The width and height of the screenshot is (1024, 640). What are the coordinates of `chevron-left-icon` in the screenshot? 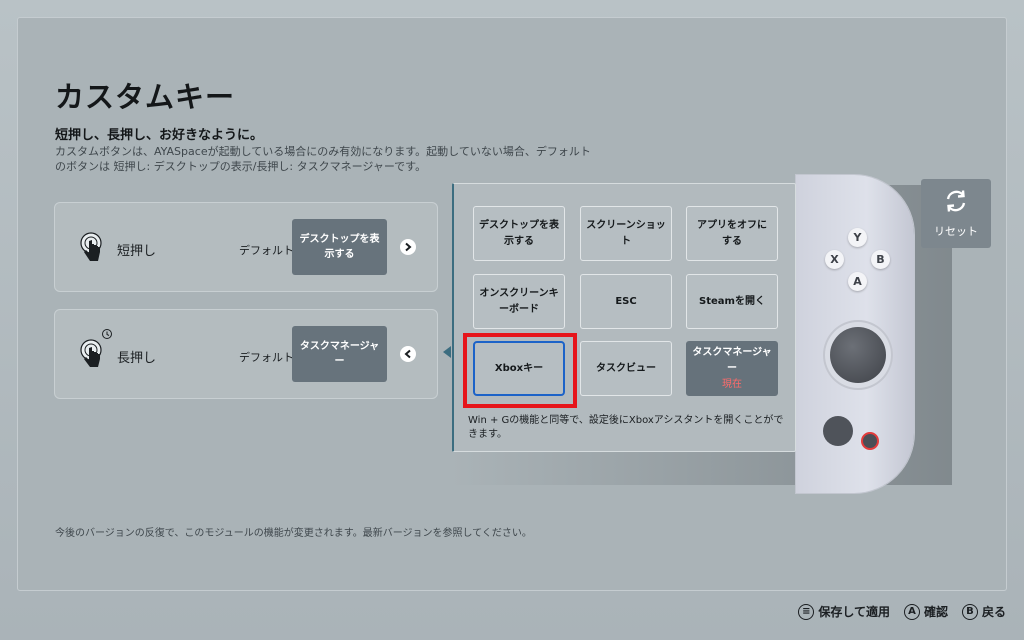 It's located at (408, 354).